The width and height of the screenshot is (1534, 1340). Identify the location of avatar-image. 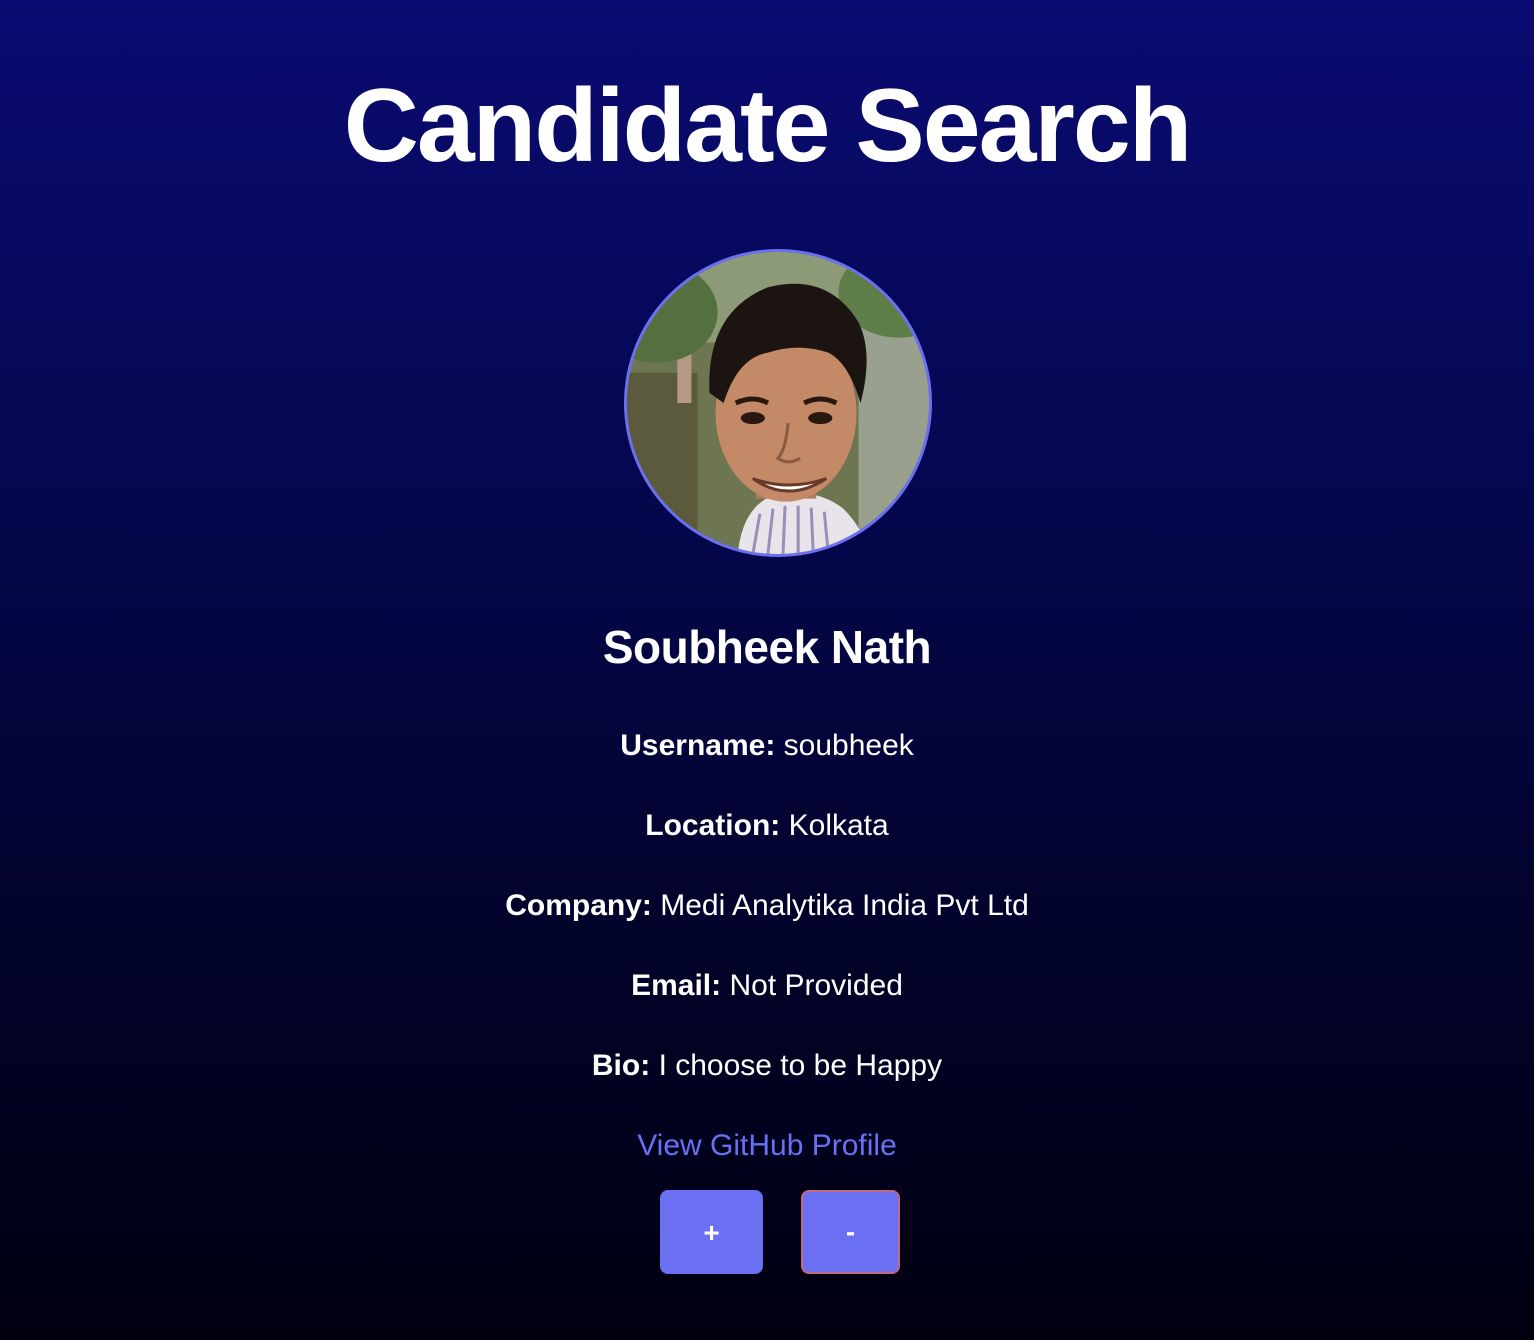
(778, 403).